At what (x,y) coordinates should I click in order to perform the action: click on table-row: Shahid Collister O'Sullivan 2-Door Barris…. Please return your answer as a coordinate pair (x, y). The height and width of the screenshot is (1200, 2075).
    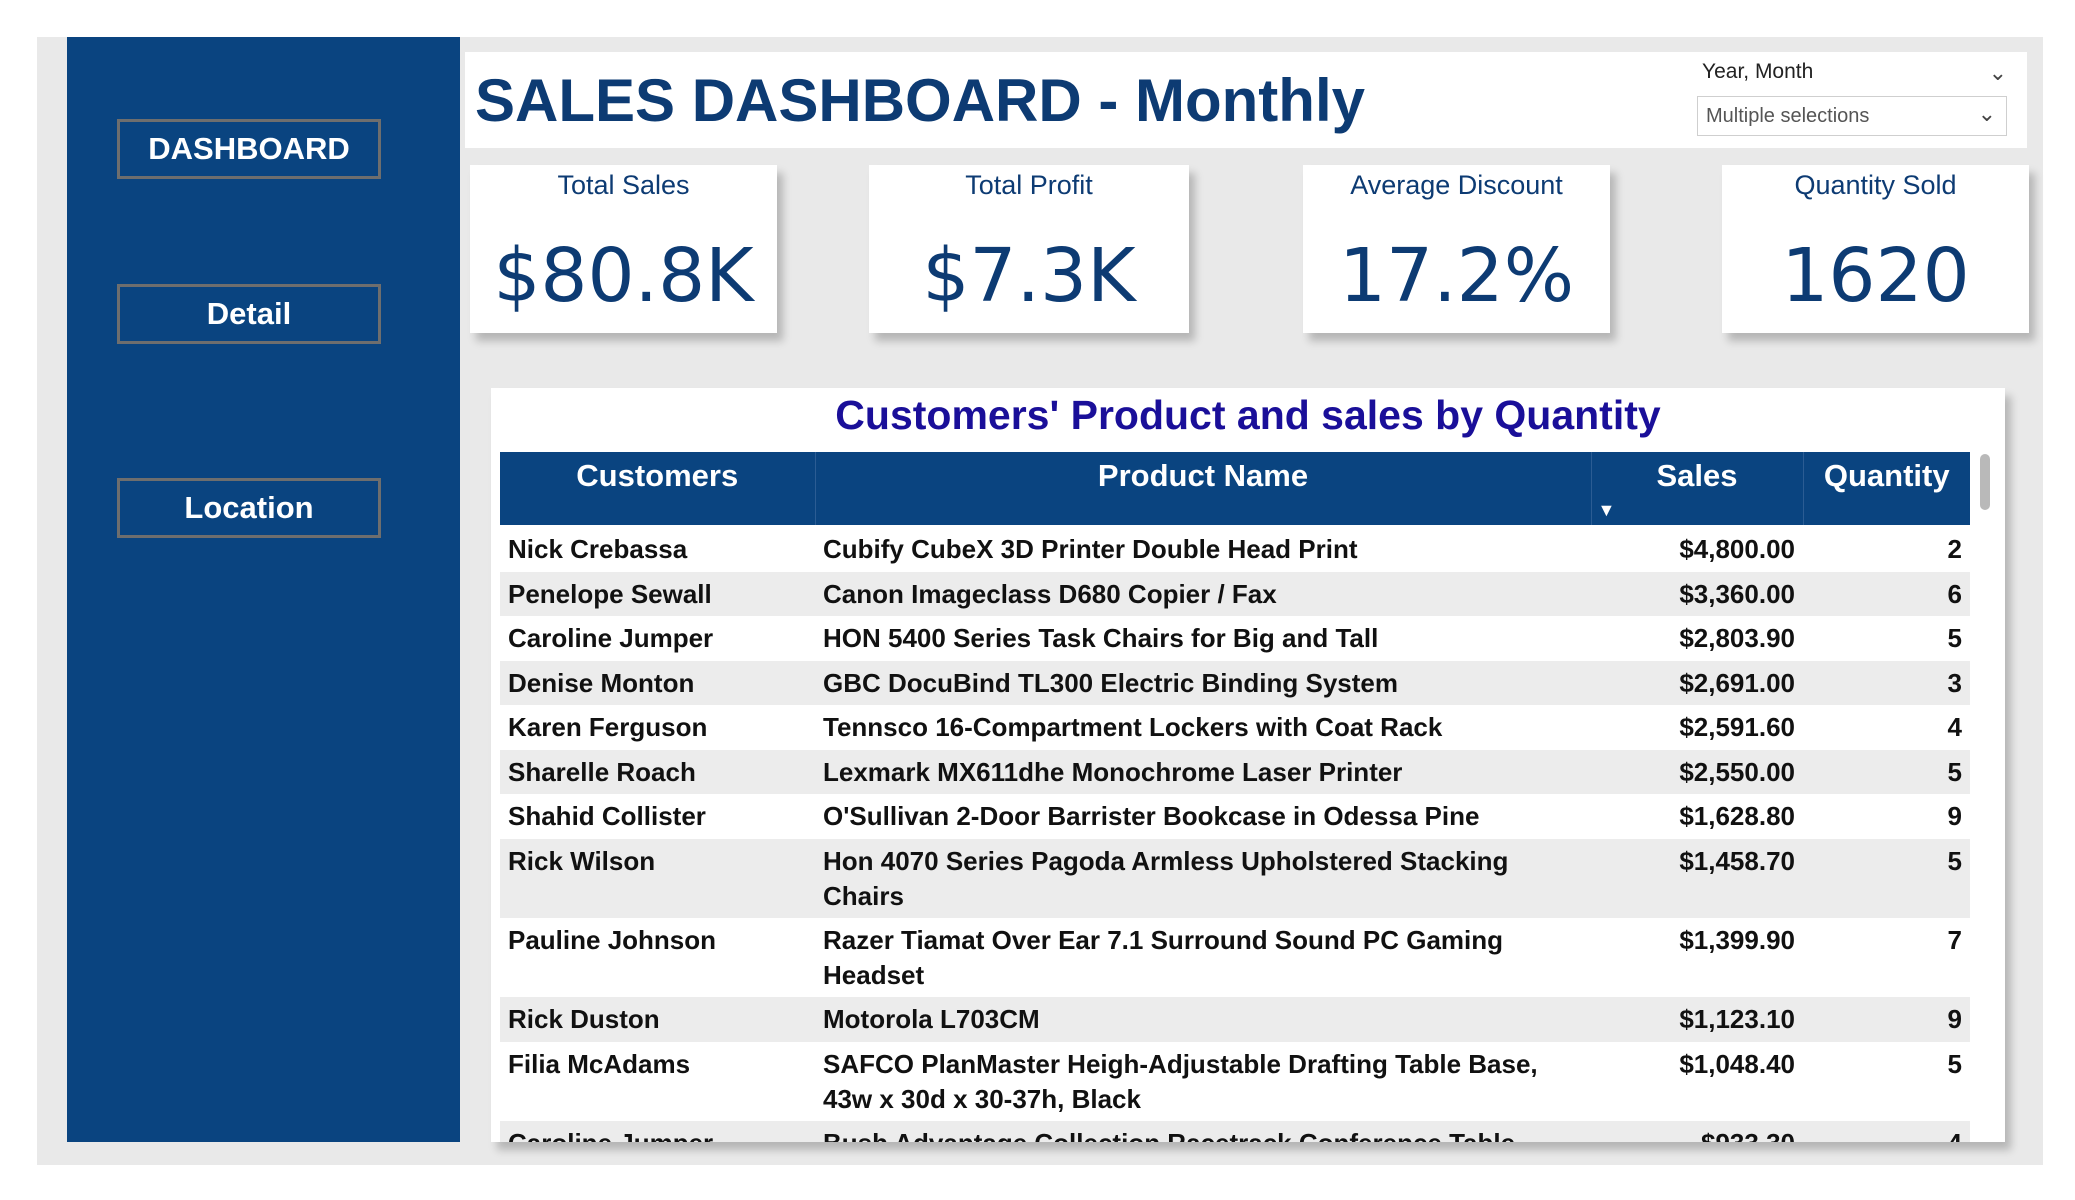
    Looking at the image, I should click on (1235, 816).